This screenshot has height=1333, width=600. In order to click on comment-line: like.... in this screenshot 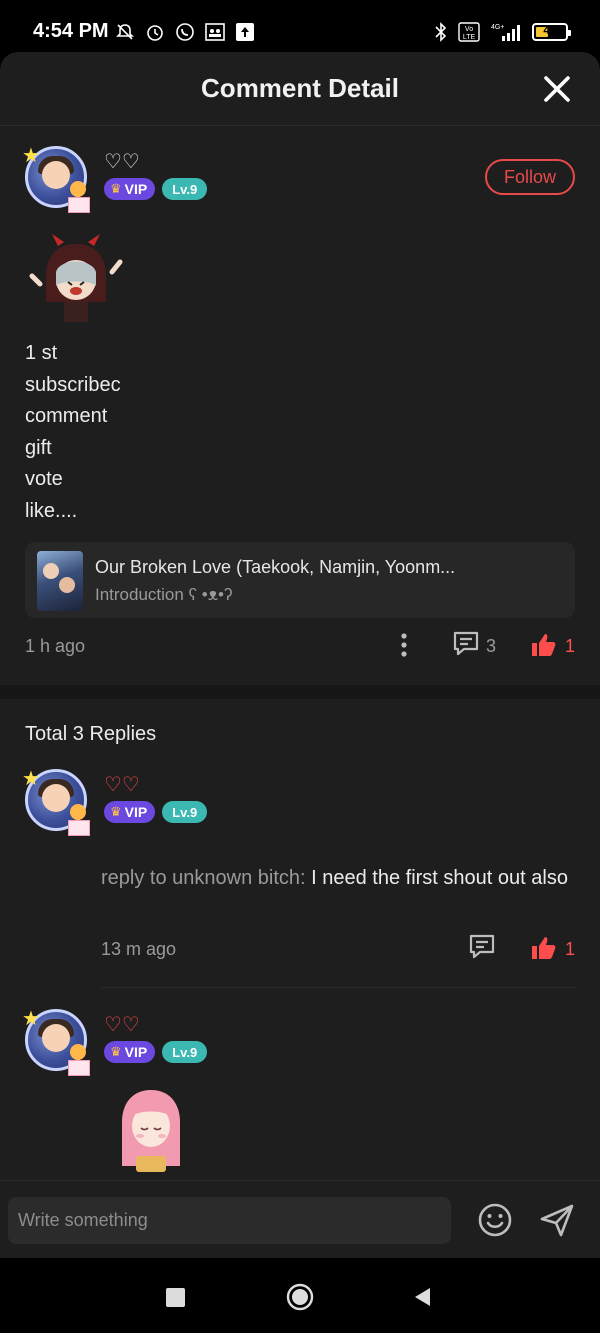, I will do `click(51, 510)`.